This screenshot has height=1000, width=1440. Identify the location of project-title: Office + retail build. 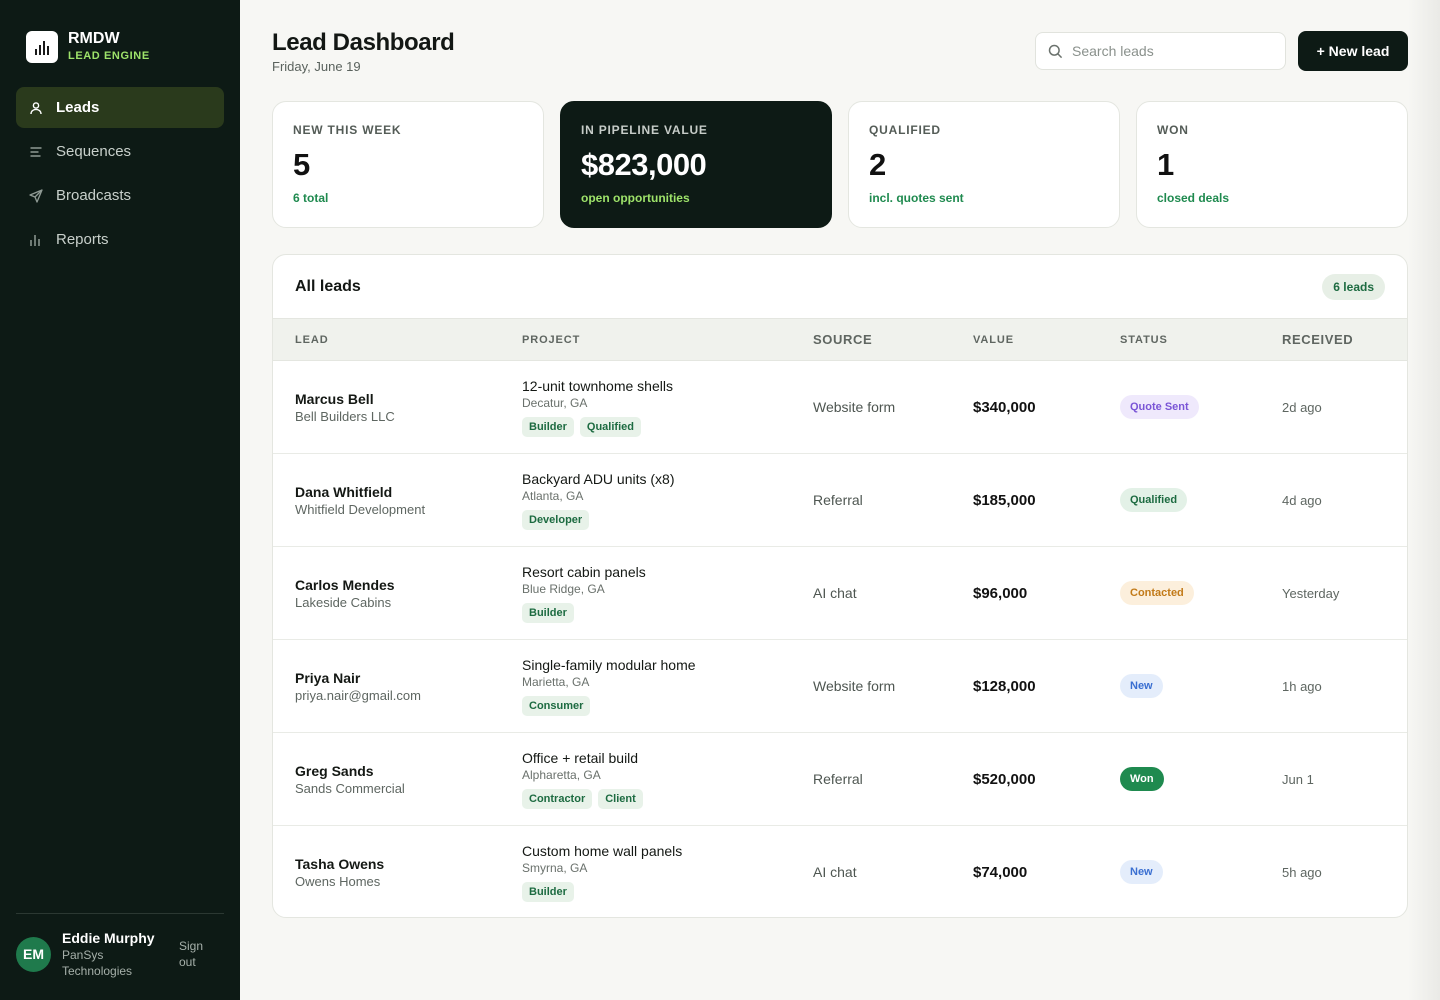
(580, 758).